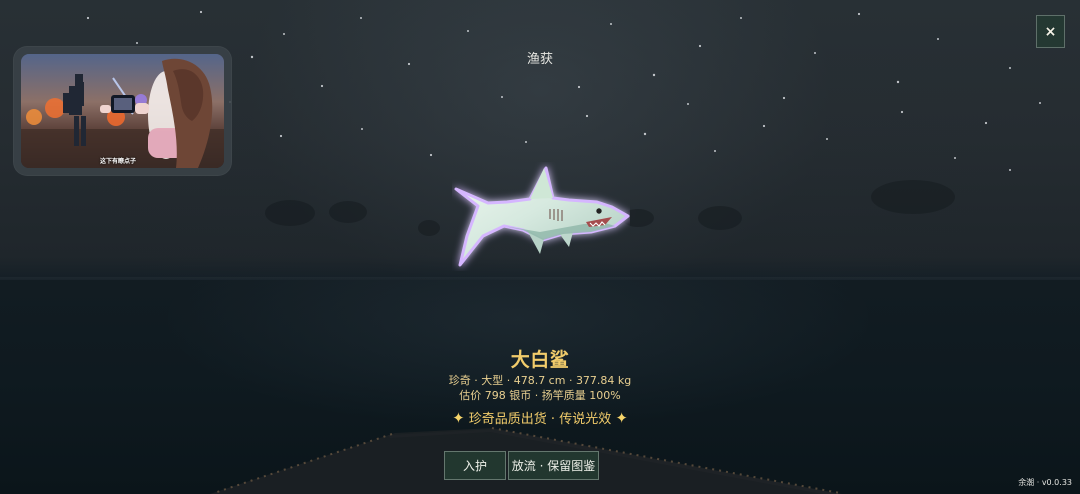 The height and width of the screenshot is (494, 1080). What do you see at coordinates (553, 465) in the screenshot?
I see `release-button: 放流 · 保留图鉴` at bounding box center [553, 465].